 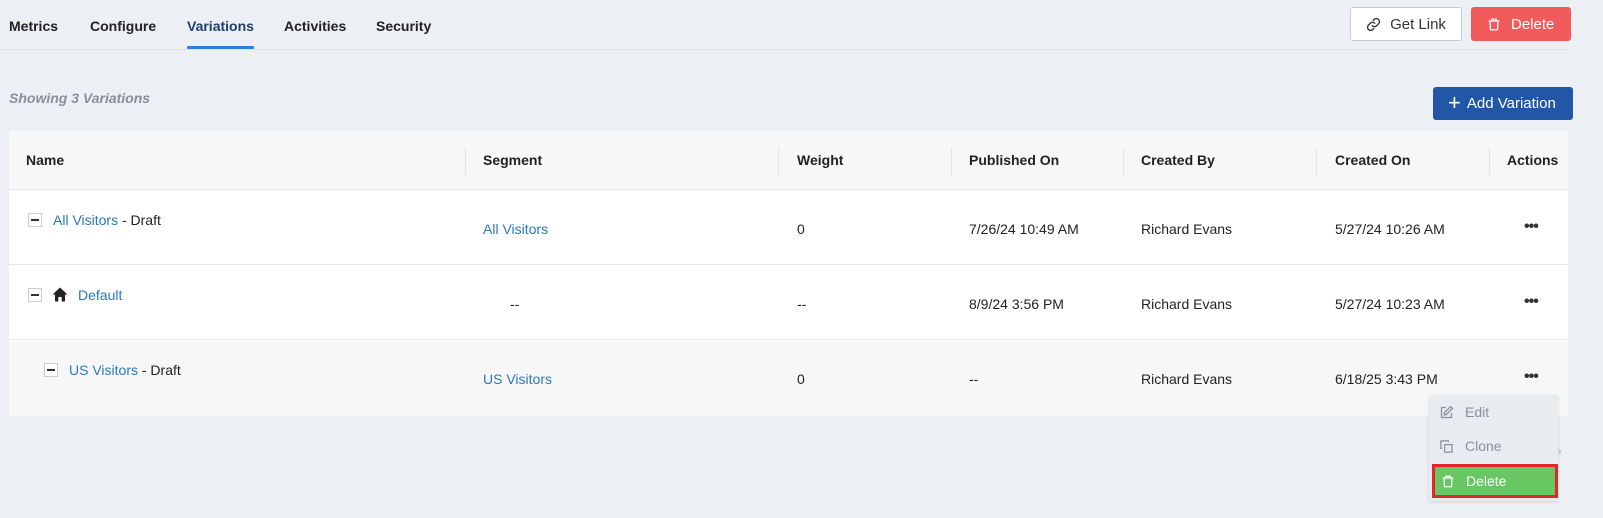 I want to click on created-on-cell: 5/27/24 10:23 AM, so click(x=1390, y=304).